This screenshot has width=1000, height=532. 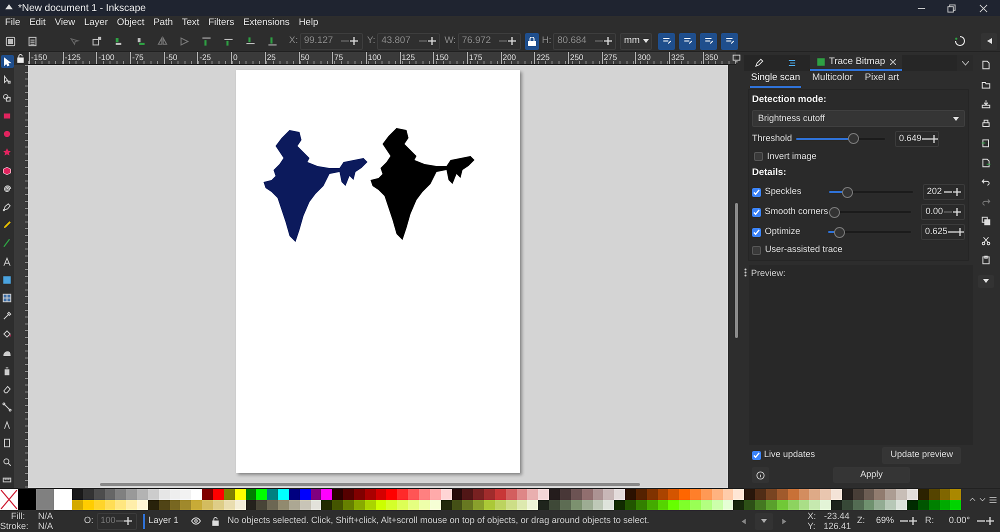 I want to click on field-label: W:, so click(x=450, y=41).